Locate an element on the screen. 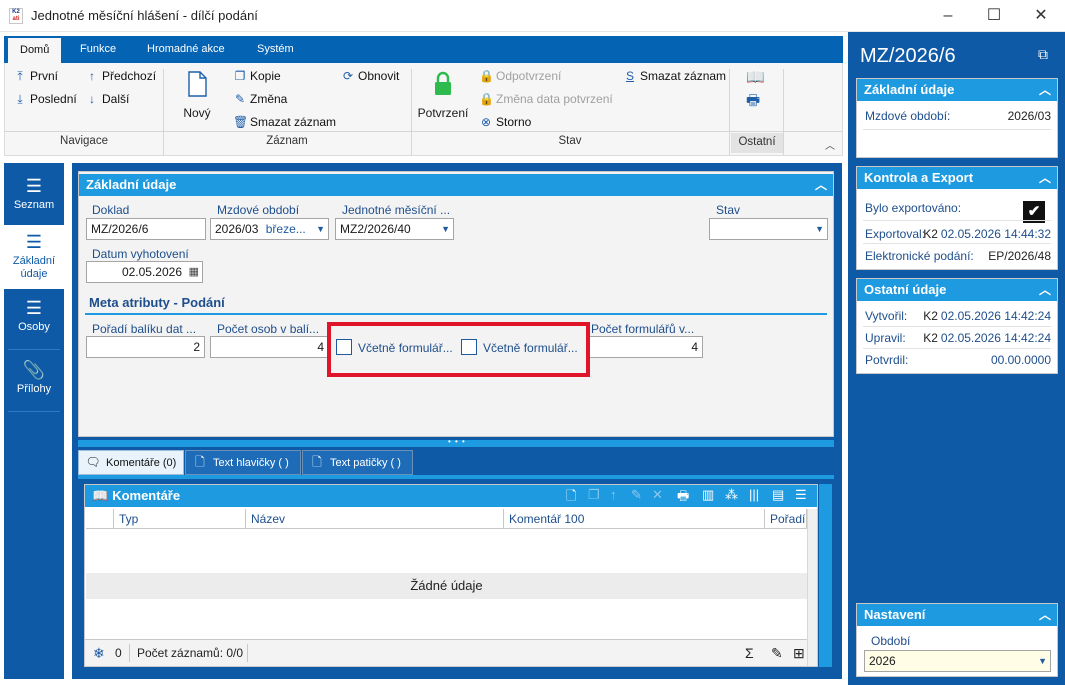  tab-komentare: 🗨 Komentáře (0) is located at coordinates (131, 462).